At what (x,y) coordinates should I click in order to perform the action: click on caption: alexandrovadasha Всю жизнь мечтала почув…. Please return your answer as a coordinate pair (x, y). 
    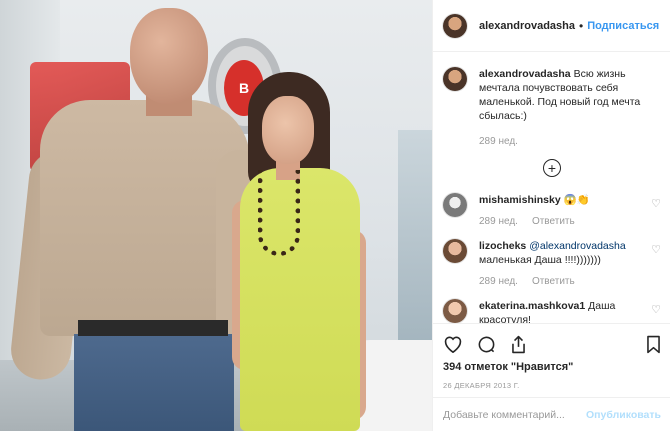
    Looking at the image, I should click on (552, 108).